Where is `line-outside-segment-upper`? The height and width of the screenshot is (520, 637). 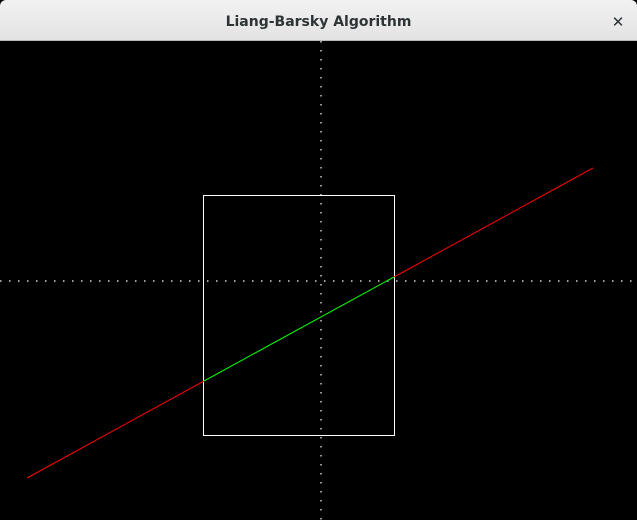
line-outside-segment-upper is located at coordinates (493, 222).